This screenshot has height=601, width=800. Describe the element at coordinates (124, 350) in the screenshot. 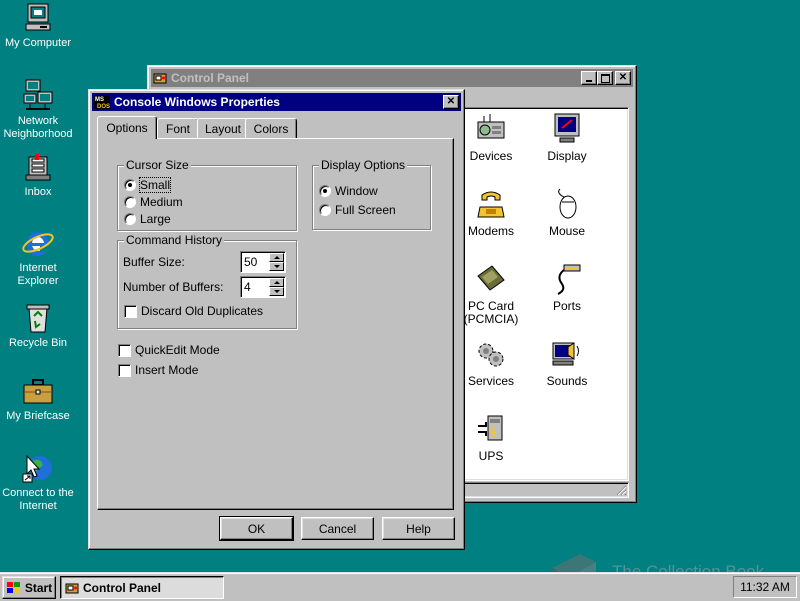

I see `quickedit-checkbox` at that location.